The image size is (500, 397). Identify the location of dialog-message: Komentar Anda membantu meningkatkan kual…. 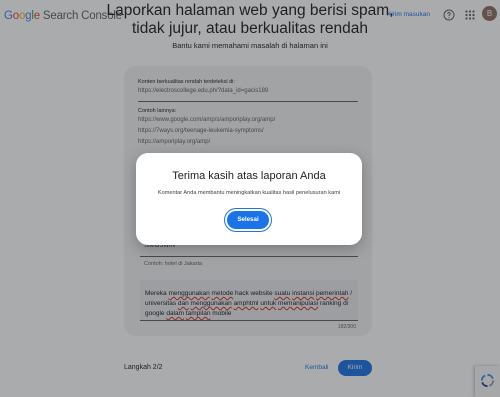
(249, 193).